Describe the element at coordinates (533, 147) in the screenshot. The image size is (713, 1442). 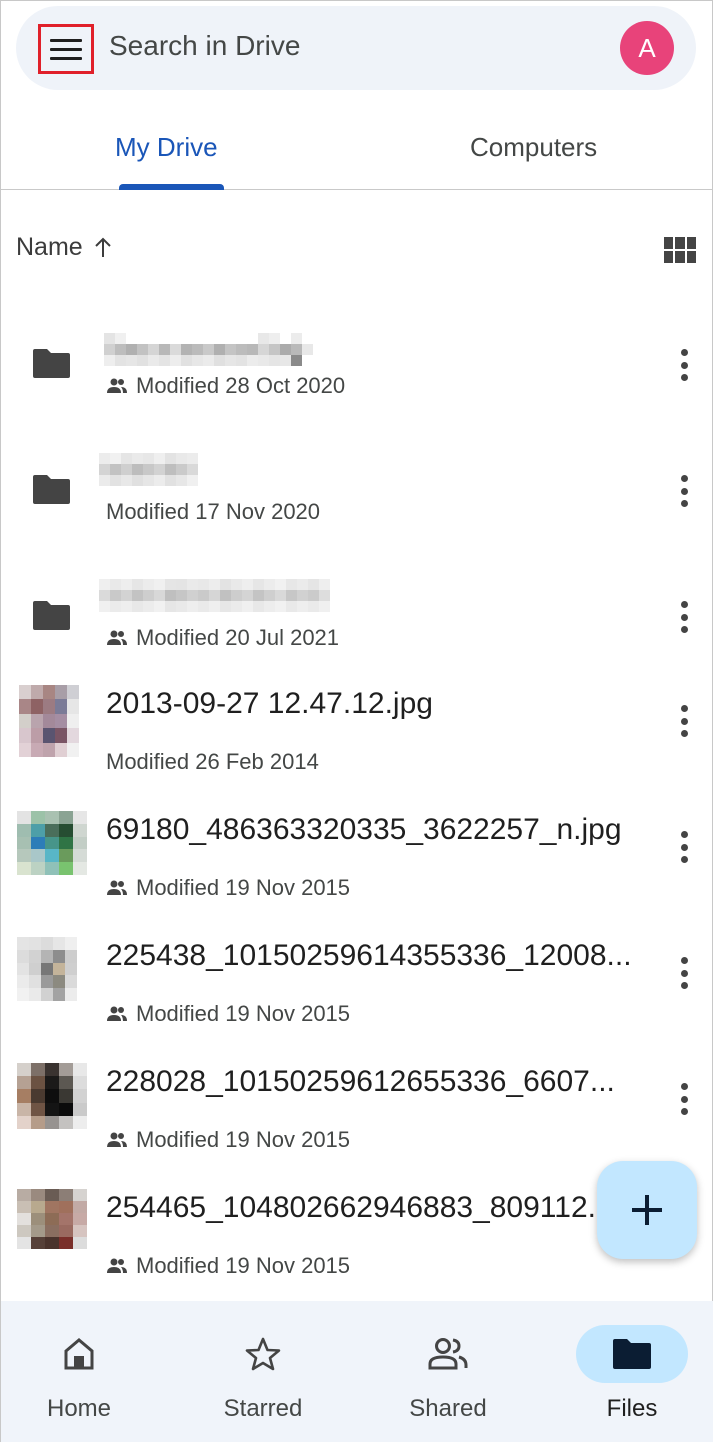
I see `tab-computers: Computers` at that location.